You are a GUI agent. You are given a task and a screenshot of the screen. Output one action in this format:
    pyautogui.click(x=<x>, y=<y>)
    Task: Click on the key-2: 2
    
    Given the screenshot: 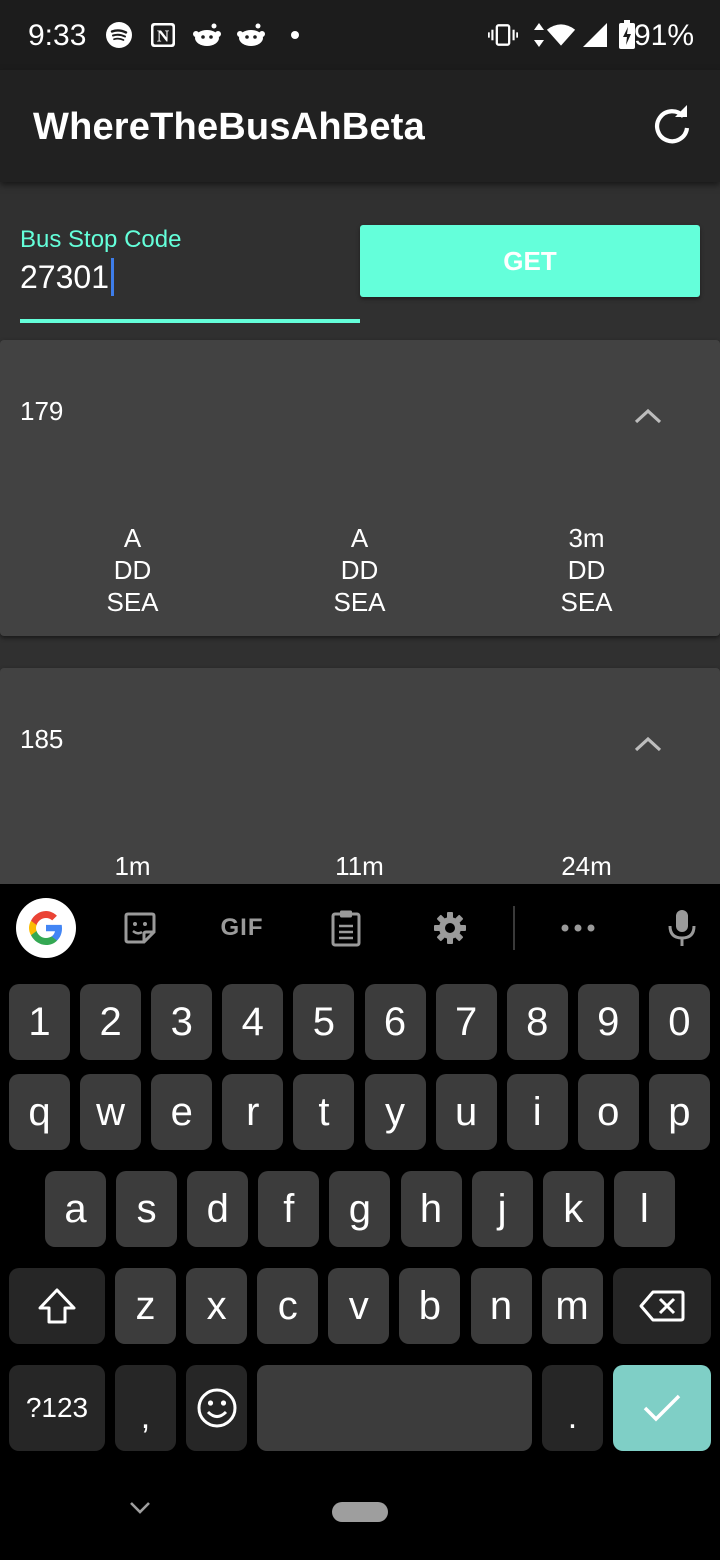 What is the action you would take?
    pyautogui.click(x=111, y=1022)
    